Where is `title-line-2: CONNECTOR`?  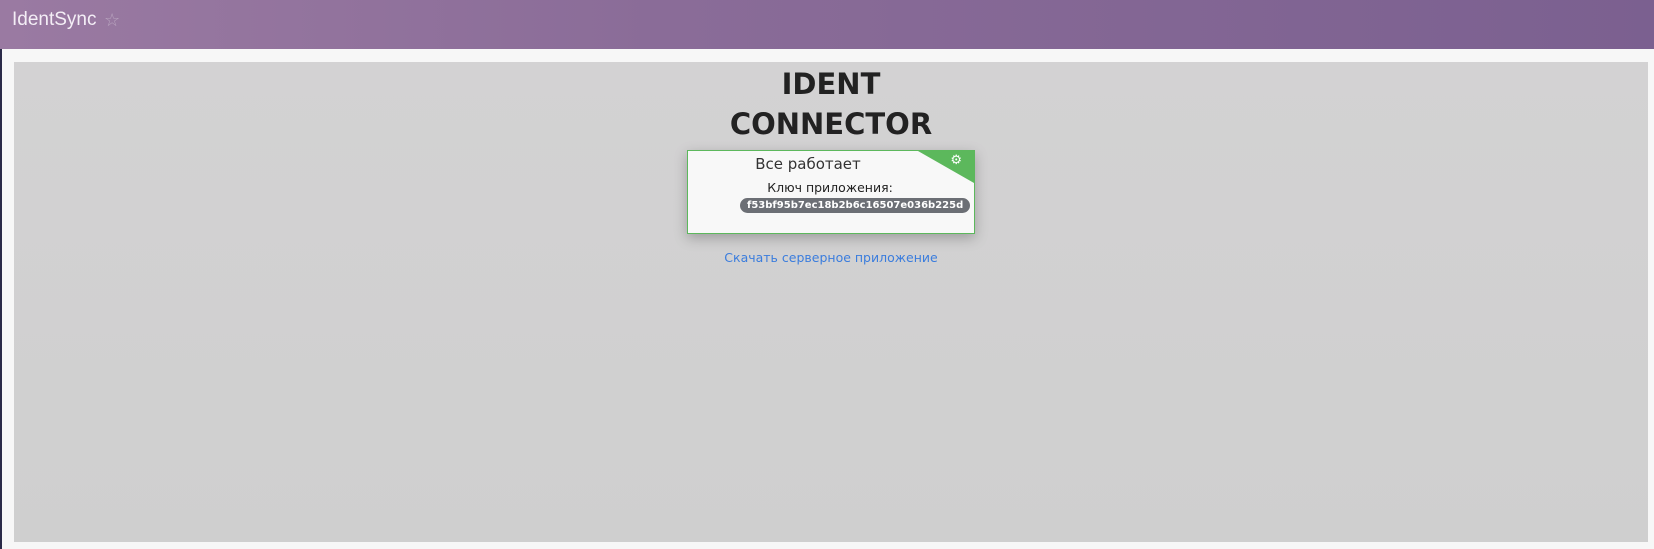
title-line-2: CONNECTOR is located at coordinates (831, 124).